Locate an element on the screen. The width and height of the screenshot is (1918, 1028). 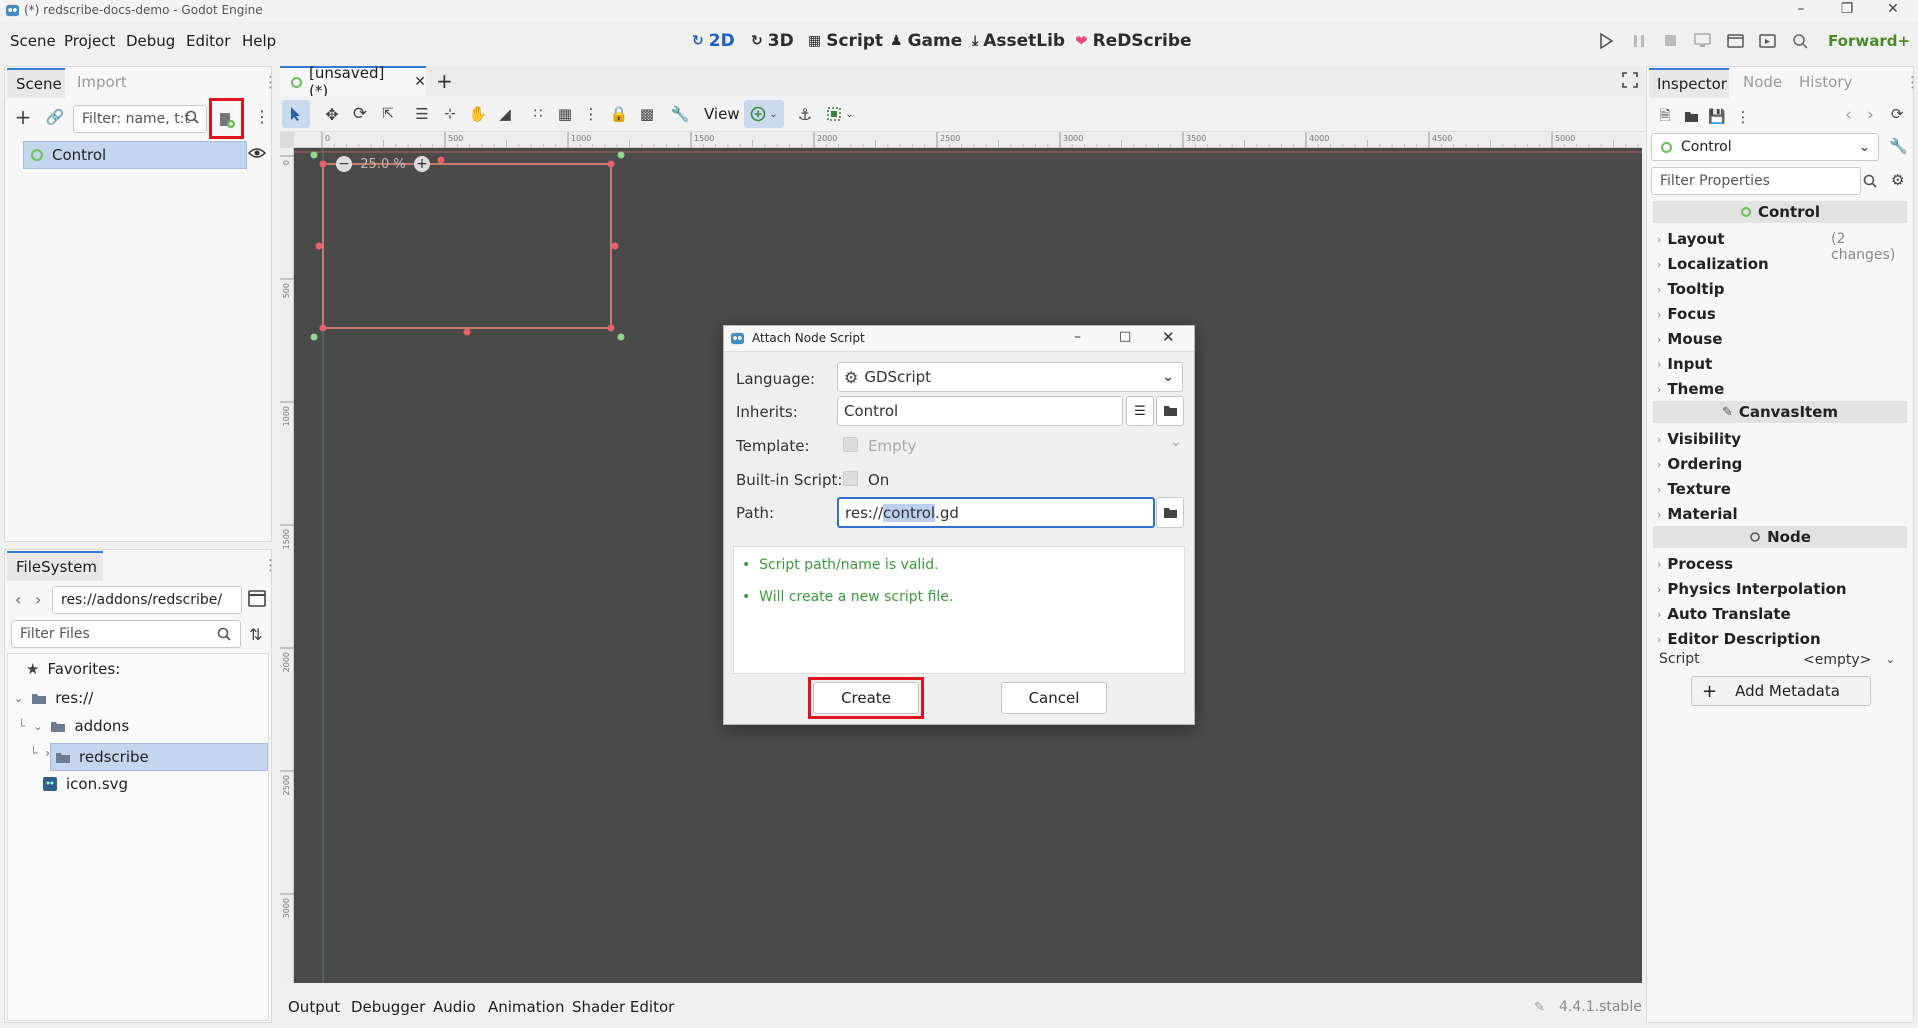
pan-mode-icon: ✋ is located at coordinates (478, 114).